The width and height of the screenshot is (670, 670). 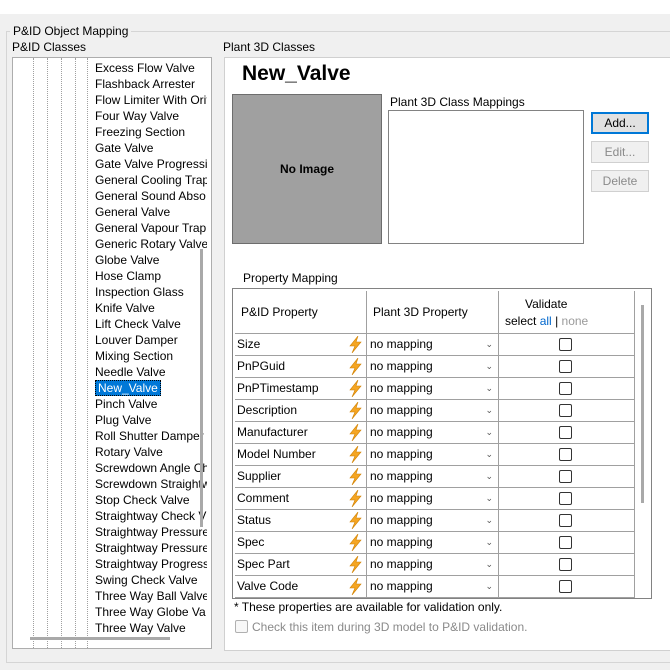 I want to click on grid-vertical-scrollbar, so click(x=642, y=404).